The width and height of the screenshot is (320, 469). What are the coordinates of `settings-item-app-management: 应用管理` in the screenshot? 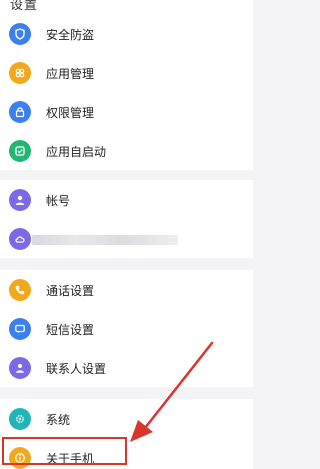 It's located at (126, 72).